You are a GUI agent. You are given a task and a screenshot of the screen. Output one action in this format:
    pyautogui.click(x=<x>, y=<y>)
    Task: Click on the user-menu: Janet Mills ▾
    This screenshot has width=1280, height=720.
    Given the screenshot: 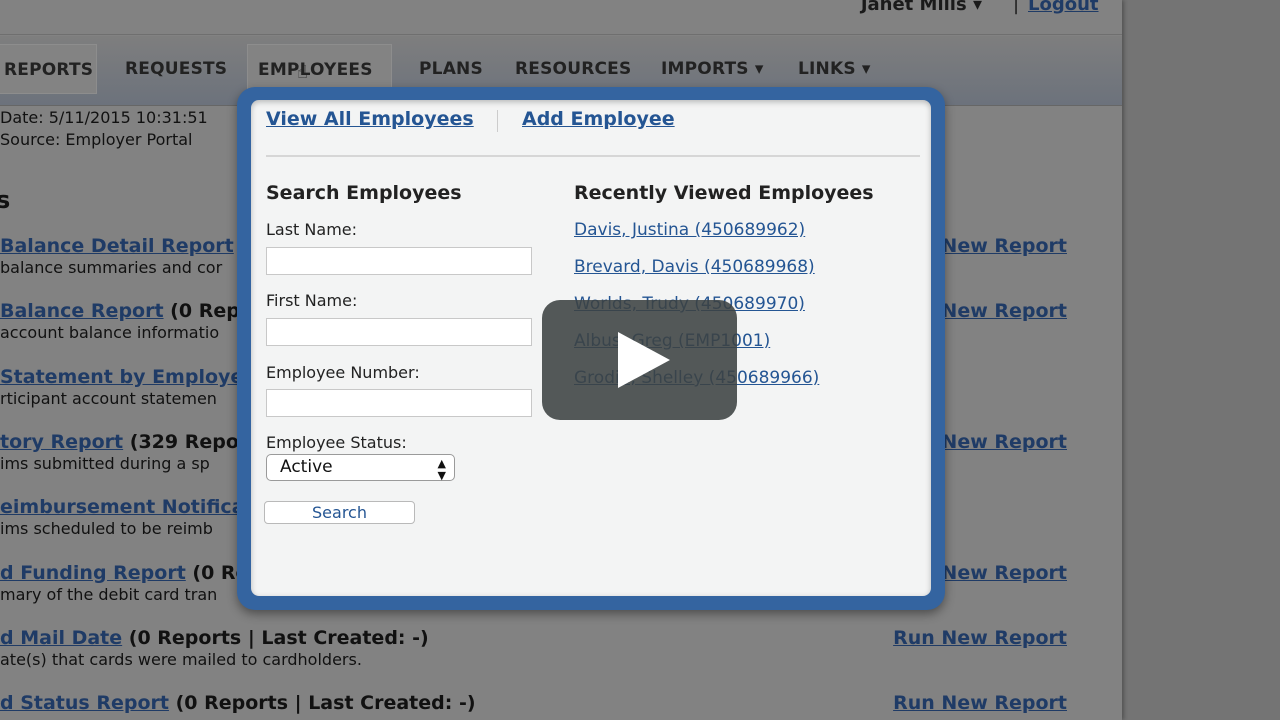 What is the action you would take?
    pyautogui.click(x=921, y=7)
    